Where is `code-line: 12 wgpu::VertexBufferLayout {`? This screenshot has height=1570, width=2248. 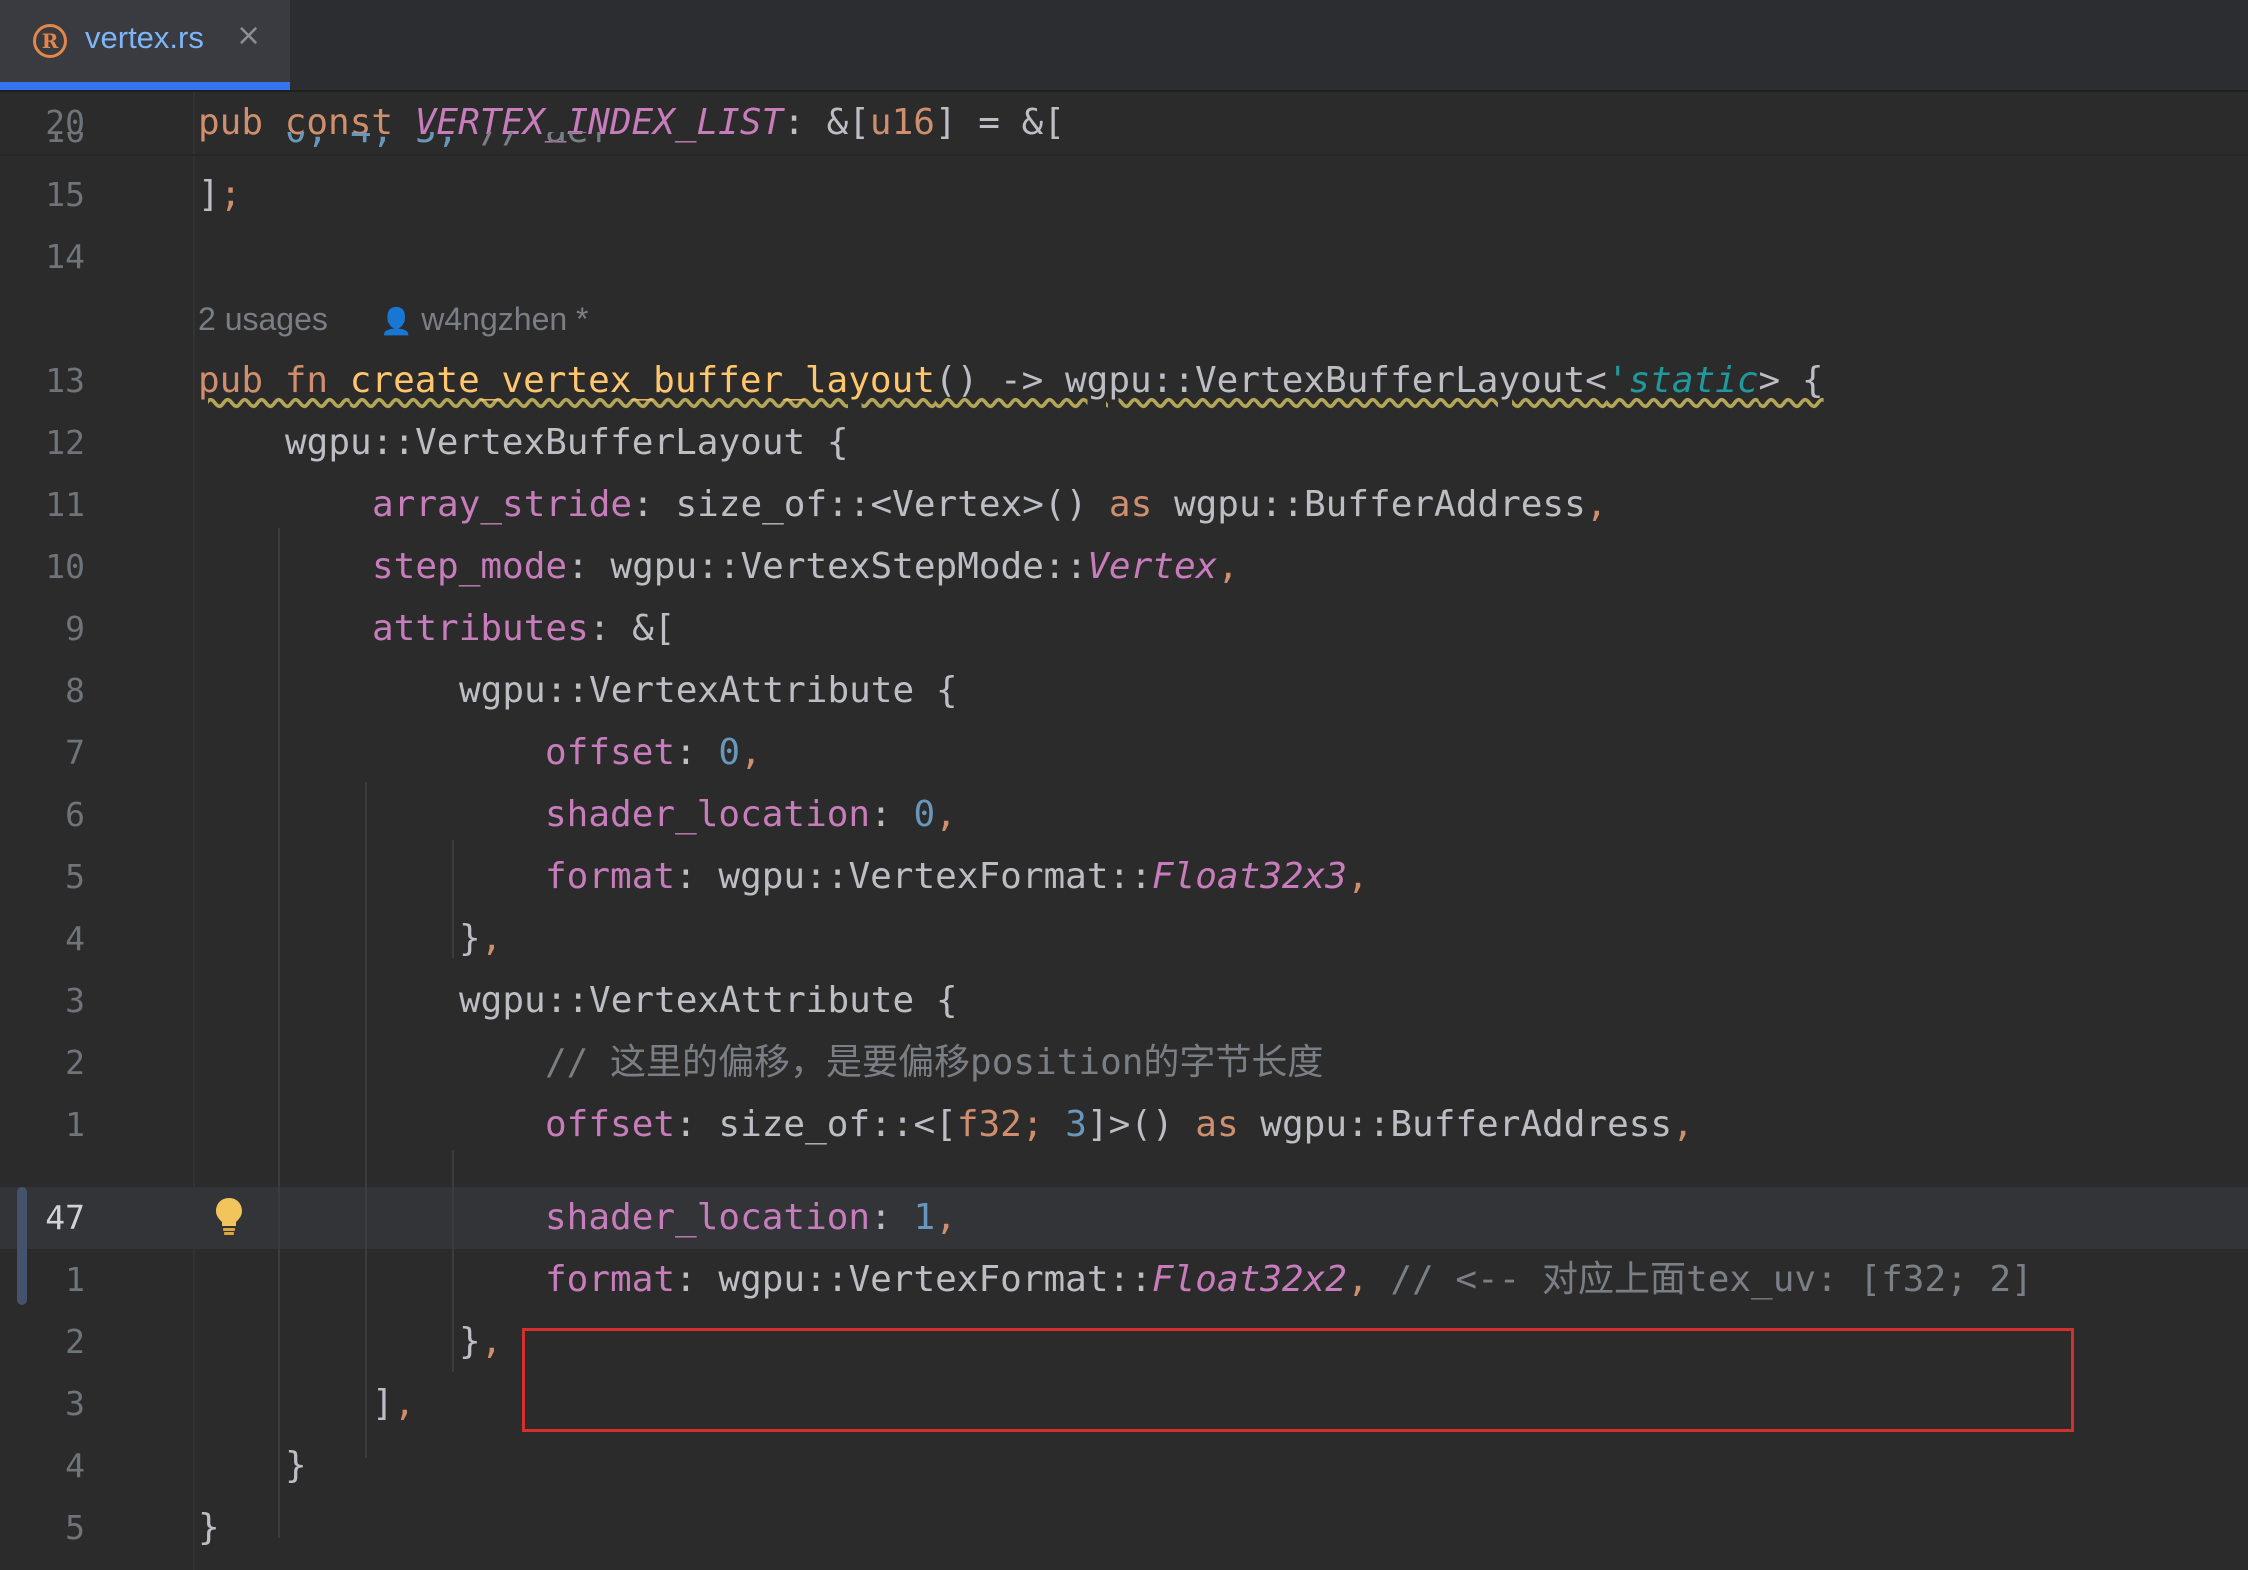
code-line: 12 wgpu::VertexBufferLayout { is located at coordinates (1124, 443).